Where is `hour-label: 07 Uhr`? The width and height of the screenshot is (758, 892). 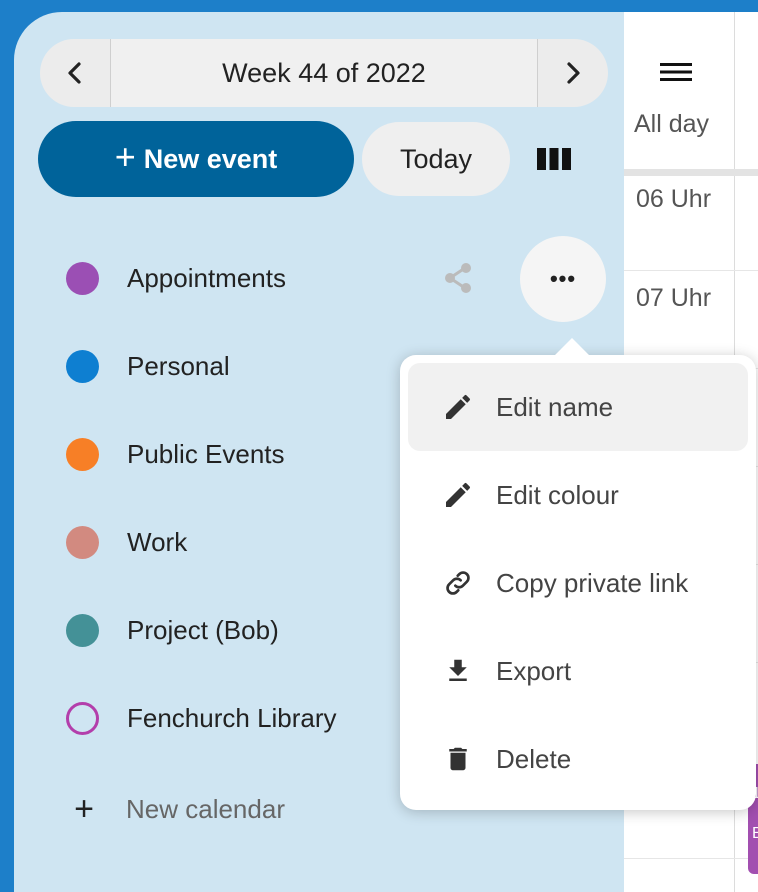
hour-label: 07 Uhr is located at coordinates (674, 298).